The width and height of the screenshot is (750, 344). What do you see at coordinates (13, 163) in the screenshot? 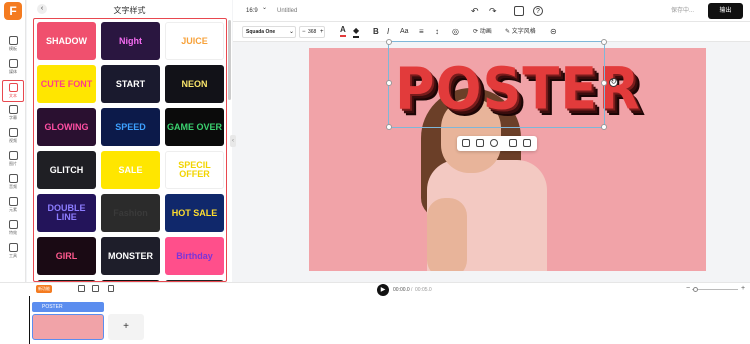
I see `rail-item-label: 图片` at bounding box center [13, 163].